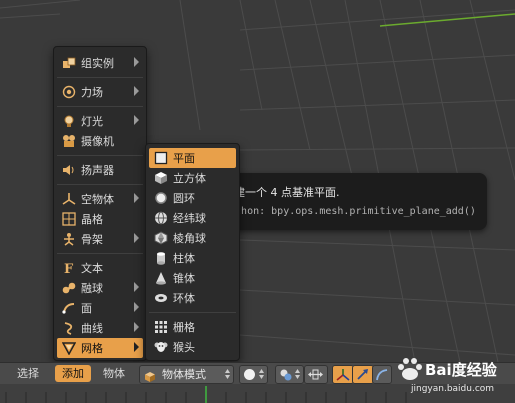 The height and width of the screenshot is (403, 515). I want to click on menu-item-label: 晶格, so click(92, 219).